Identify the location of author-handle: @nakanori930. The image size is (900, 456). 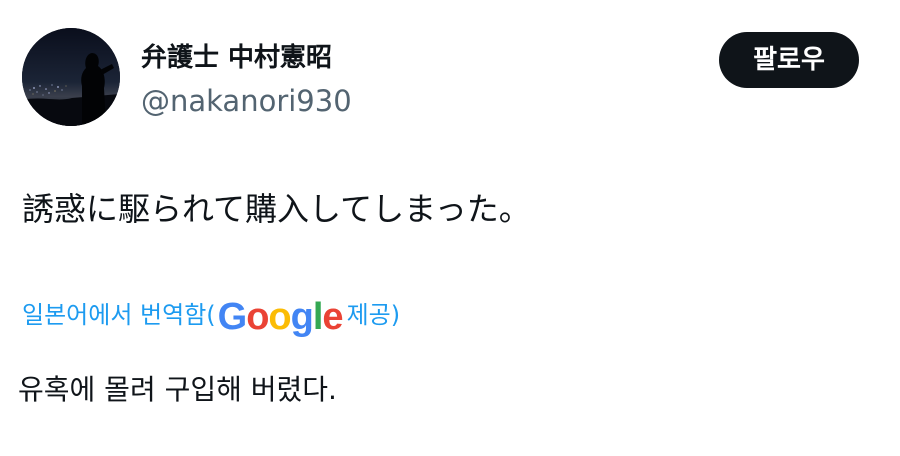
(246, 101).